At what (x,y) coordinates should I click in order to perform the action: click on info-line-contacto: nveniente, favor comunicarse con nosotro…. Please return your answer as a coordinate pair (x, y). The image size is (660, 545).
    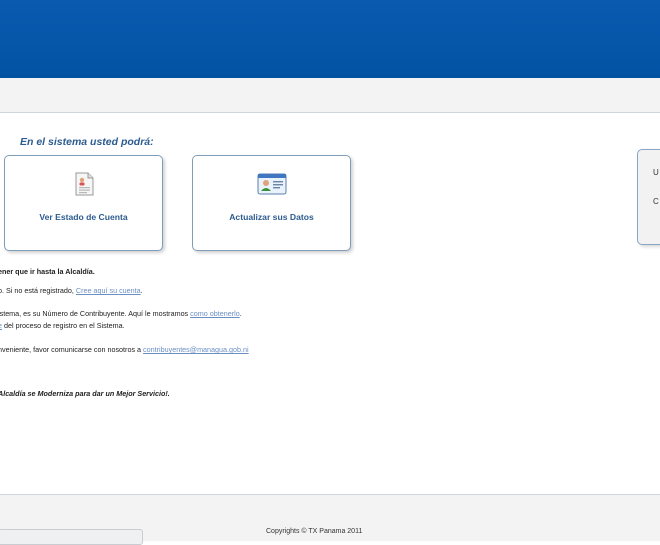
    Looking at the image, I should click on (124, 349).